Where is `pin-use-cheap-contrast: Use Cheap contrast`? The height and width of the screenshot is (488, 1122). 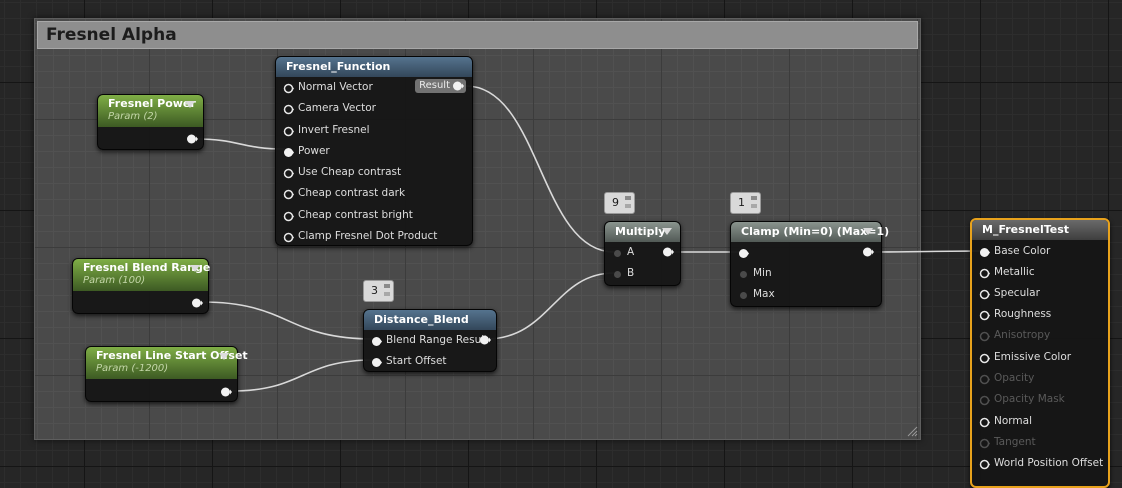 pin-use-cheap-contrast: Use Cheap contrast is located at coordinates (374, 173).